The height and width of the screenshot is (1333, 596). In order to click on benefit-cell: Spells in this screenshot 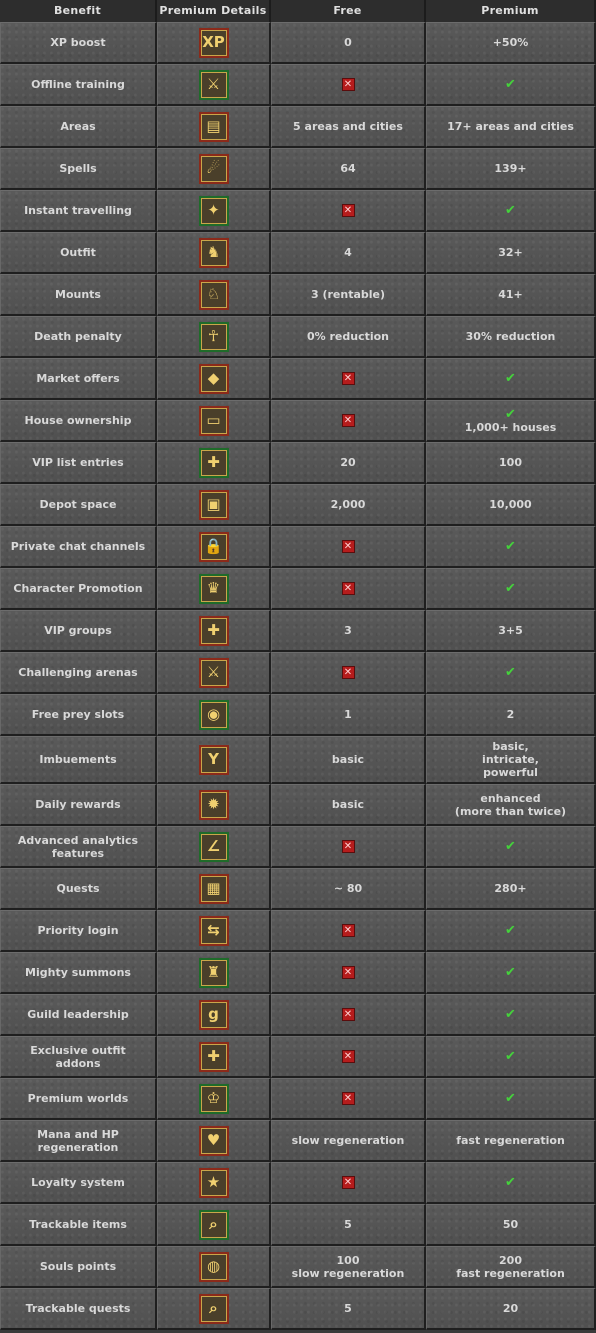, I will do `click(78, 169)`.